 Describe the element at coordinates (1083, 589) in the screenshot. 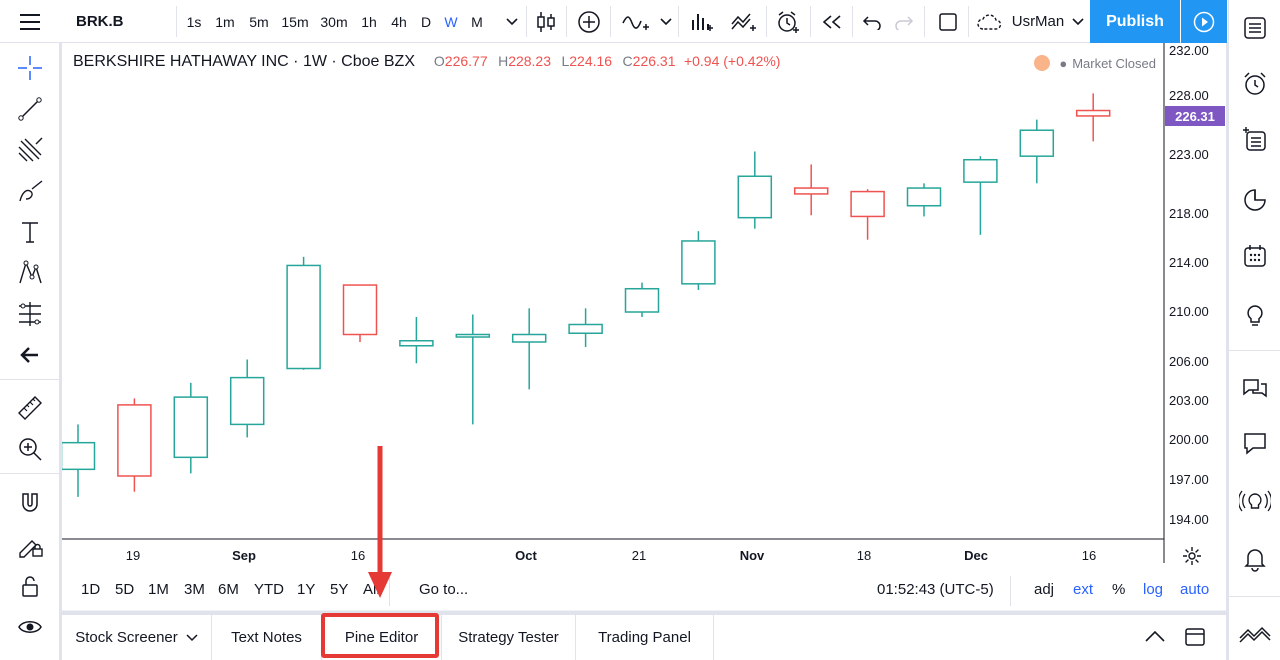

I see `ext-toggle: ext` at that location.